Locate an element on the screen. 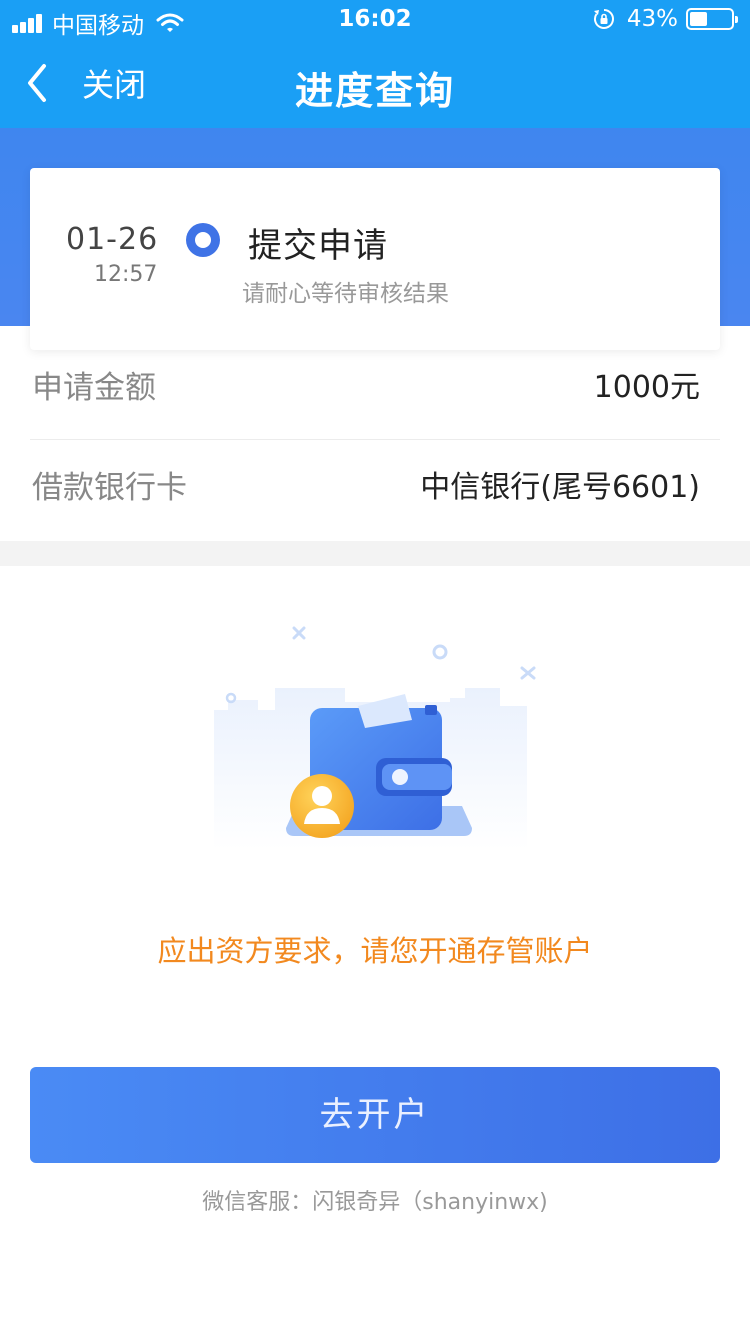 The image size is (750, 1334). section-divider is located at coordinates (375, 553).